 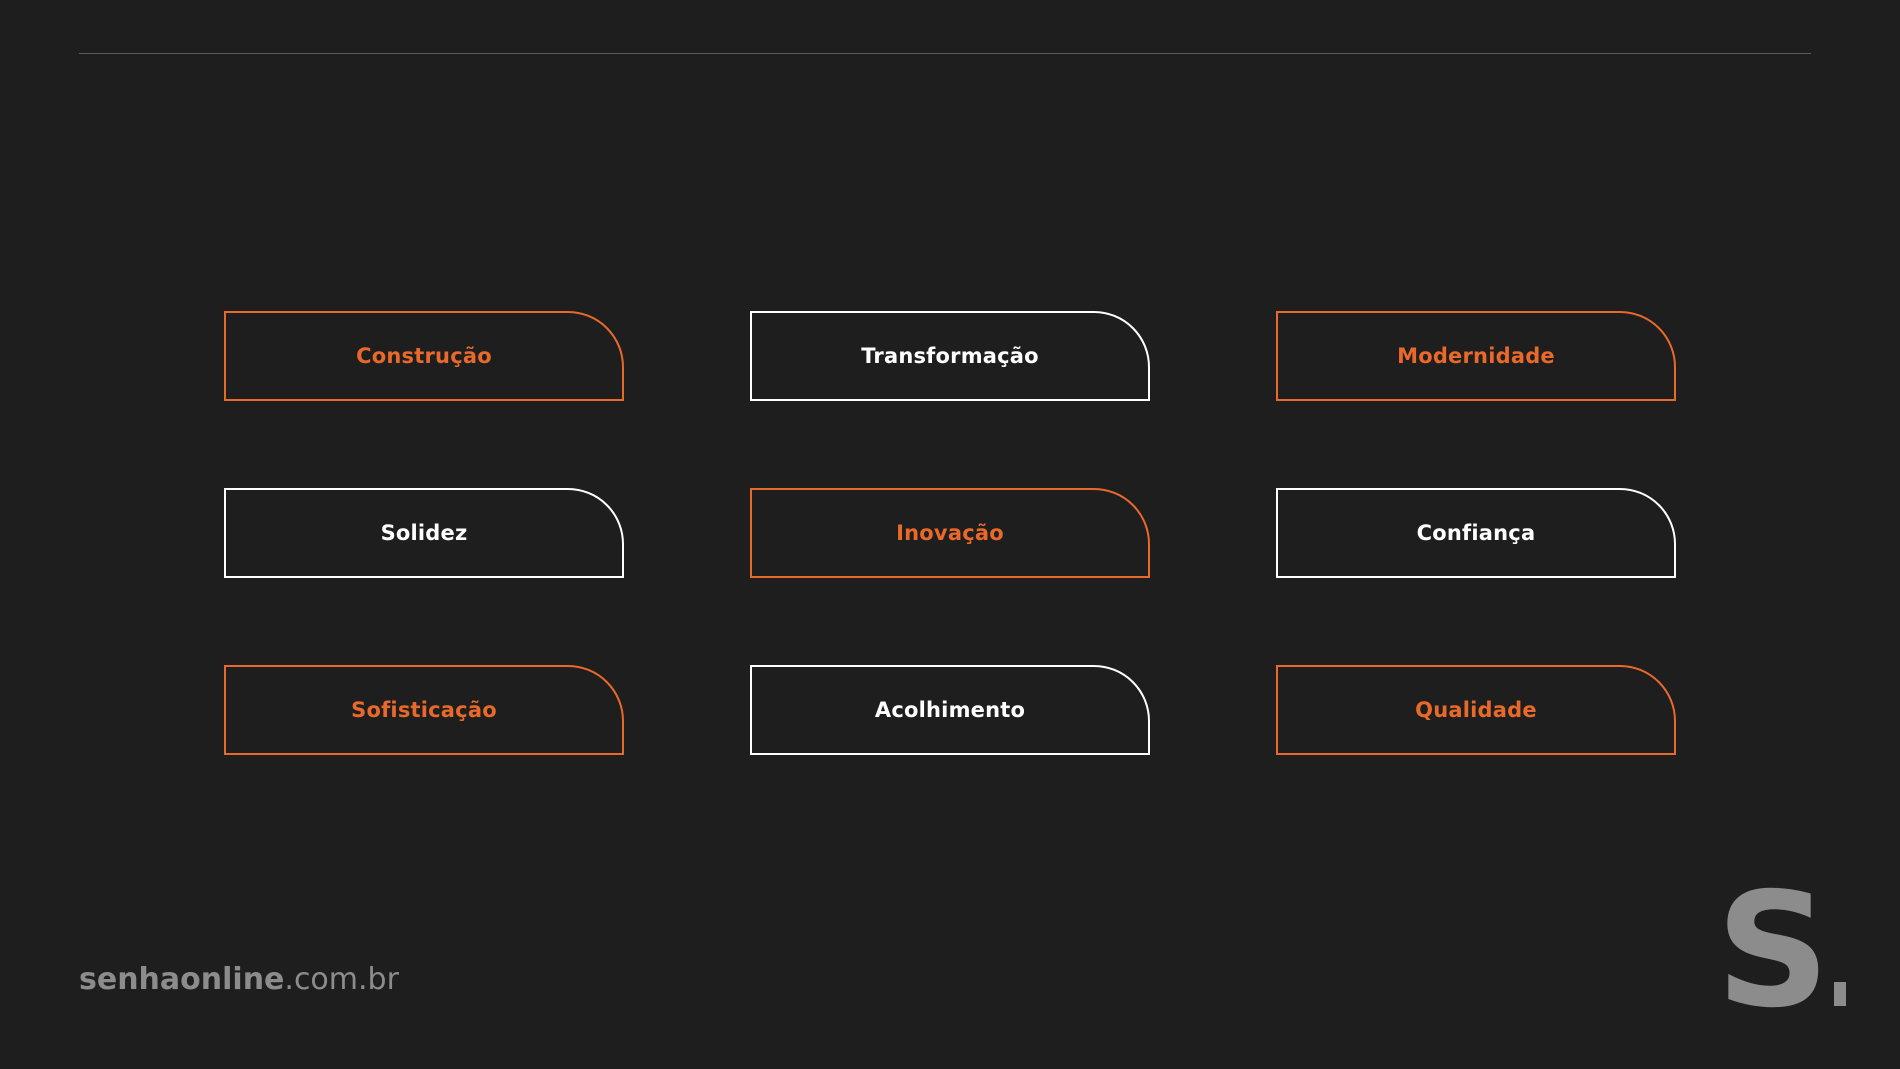 I want to click on site-name: senhaonline, so click(x=182, y=979).